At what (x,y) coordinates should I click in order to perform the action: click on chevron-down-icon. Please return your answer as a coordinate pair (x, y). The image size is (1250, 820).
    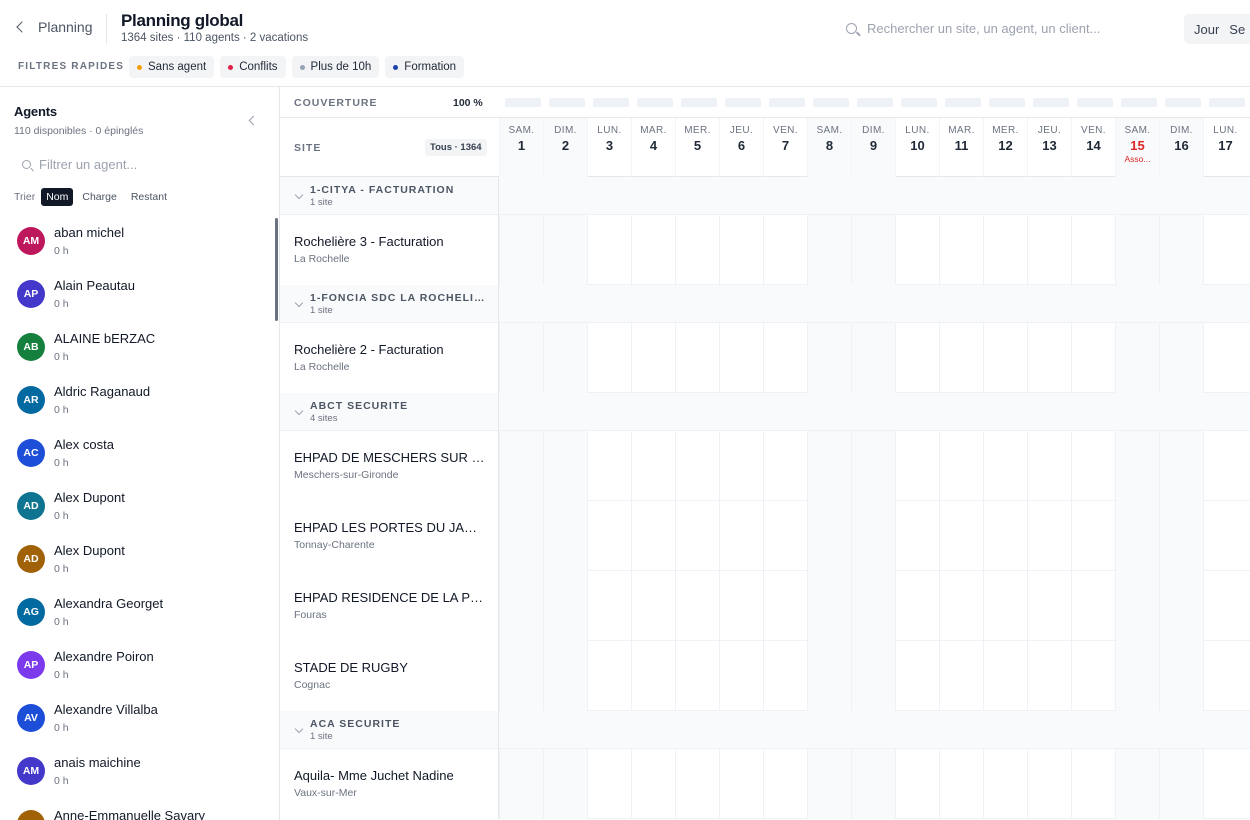
    Looking at the image, I should click on (299, 411).